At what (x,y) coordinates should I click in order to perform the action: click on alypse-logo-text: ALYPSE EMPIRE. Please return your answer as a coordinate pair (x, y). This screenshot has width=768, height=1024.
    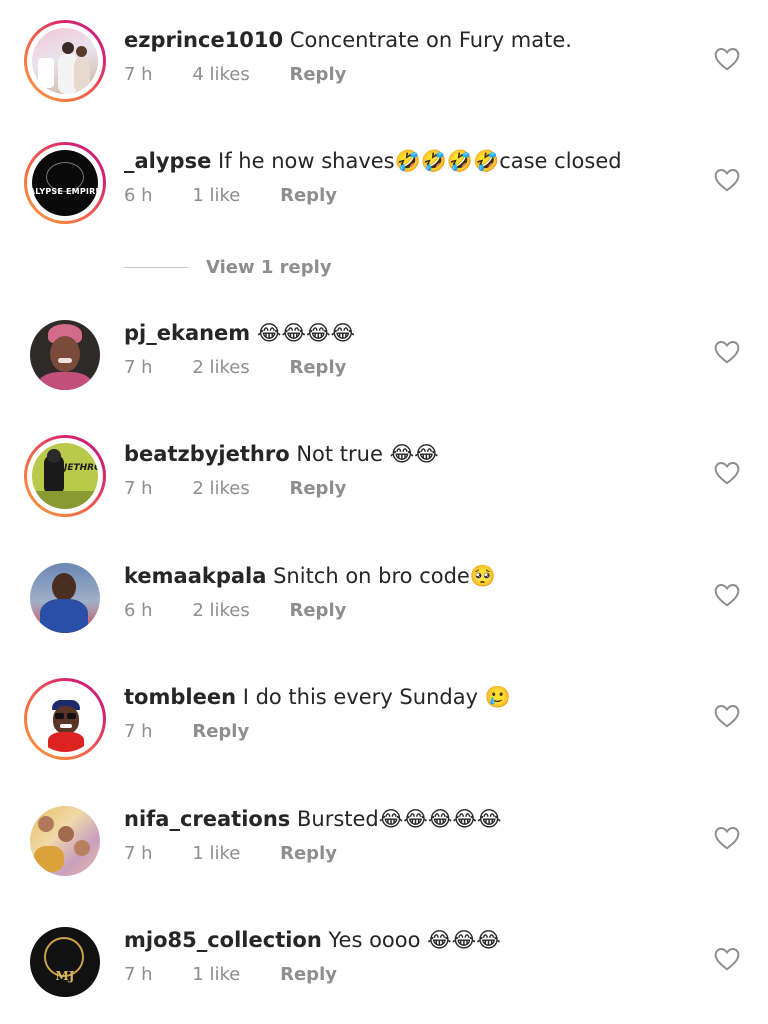
    Looking at the image, I should click on (65, 191).